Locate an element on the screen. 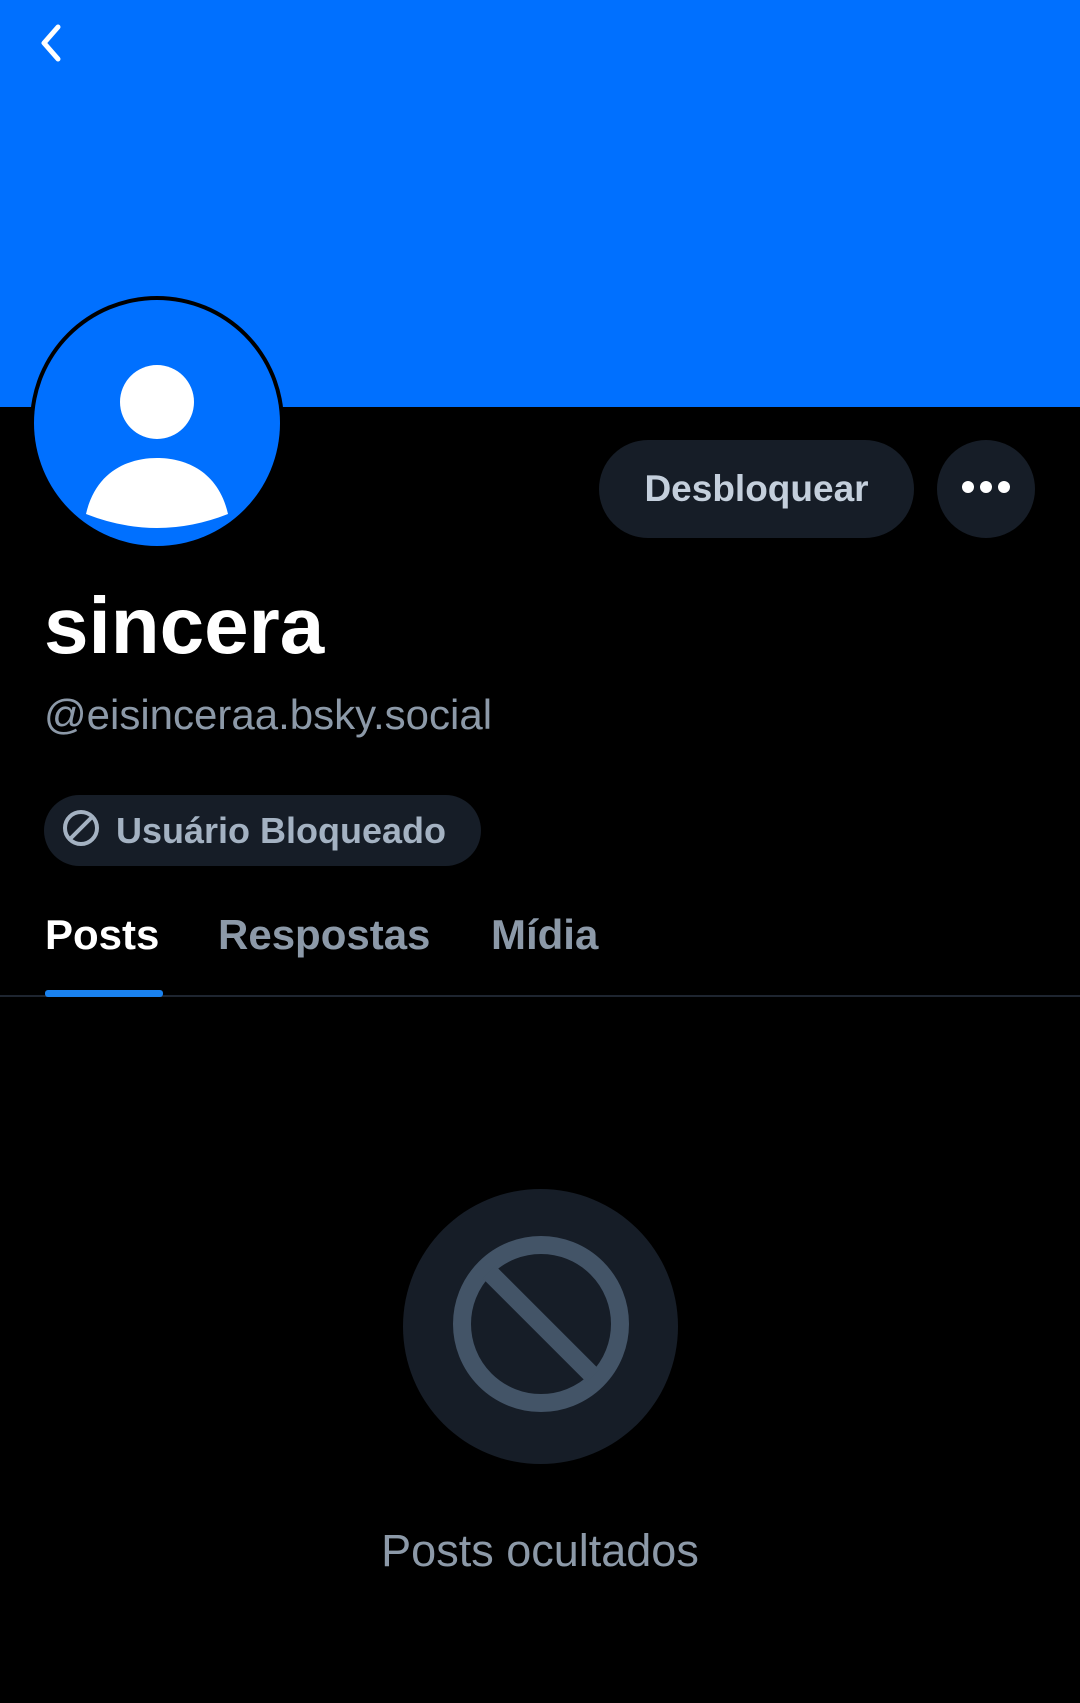  default-user-avatar-icon is located at coordinates (157, 423).